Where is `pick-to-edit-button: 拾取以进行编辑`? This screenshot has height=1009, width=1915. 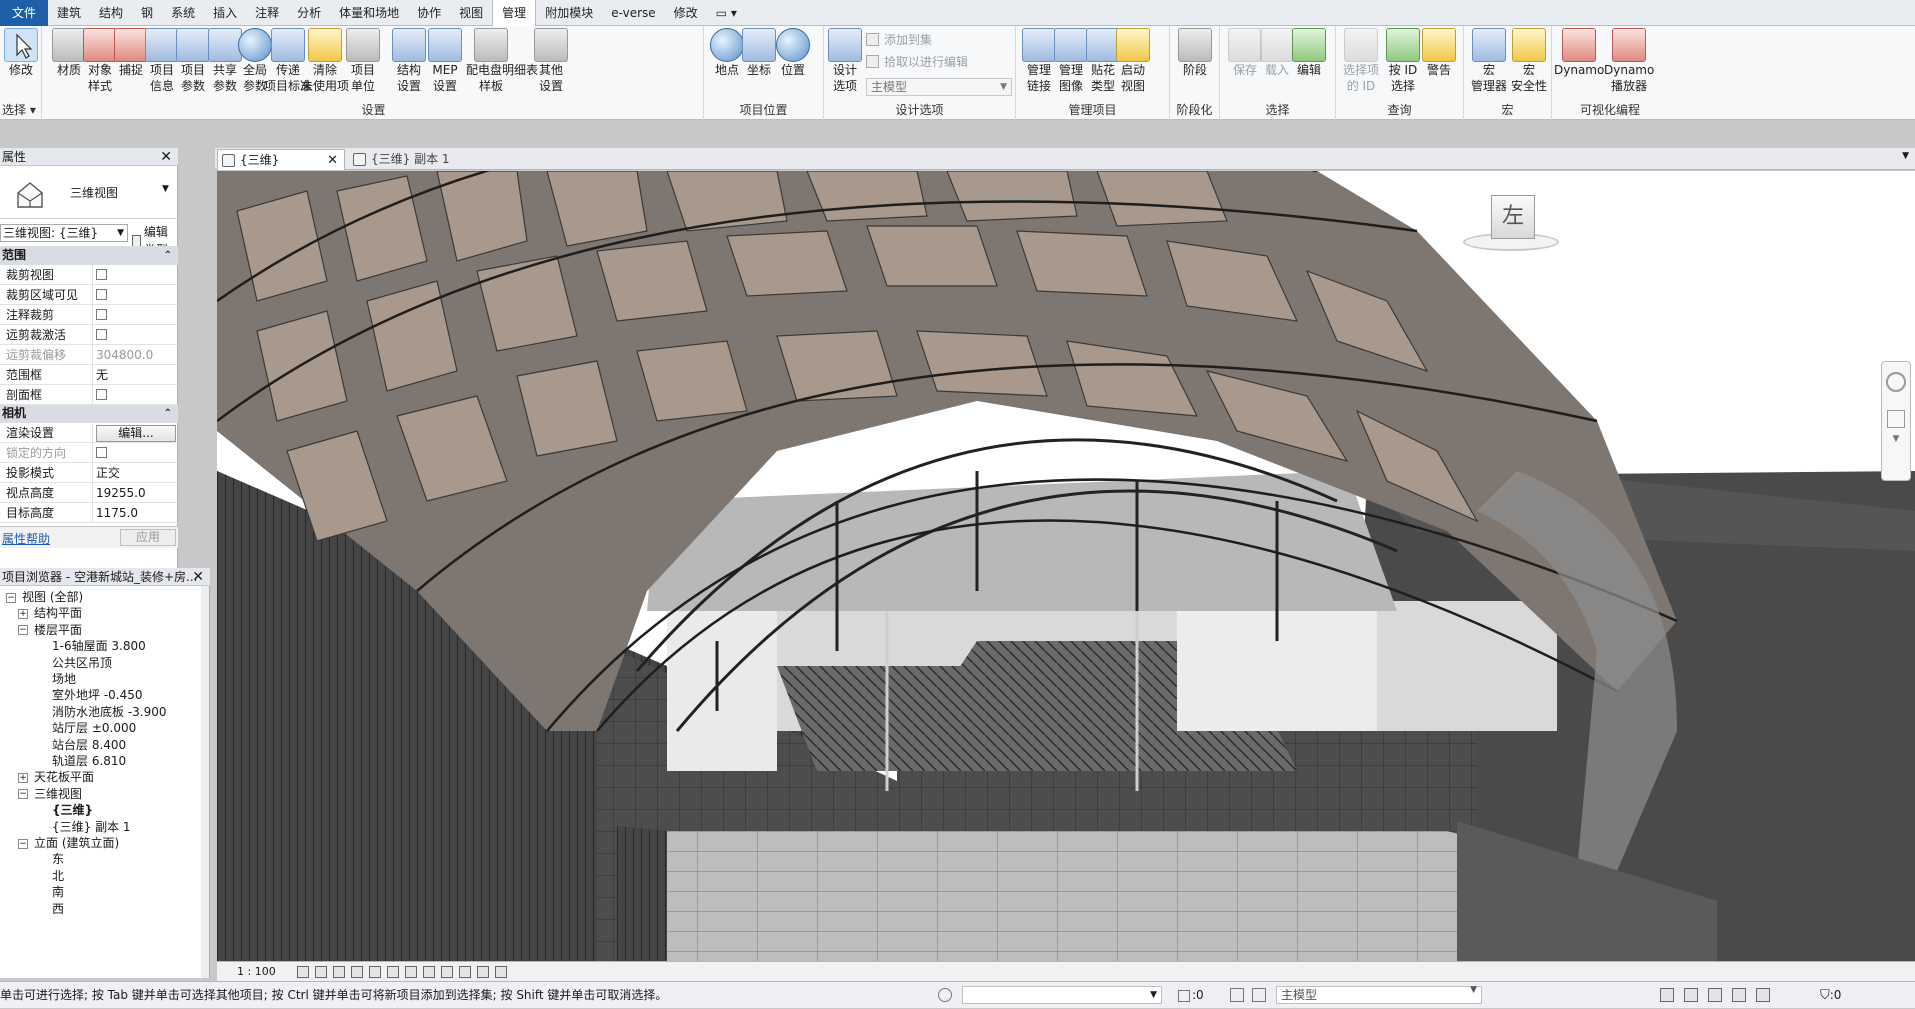 pick-to-edit-button: 拾取以进行编辑 is located at coordinates (917, 61).